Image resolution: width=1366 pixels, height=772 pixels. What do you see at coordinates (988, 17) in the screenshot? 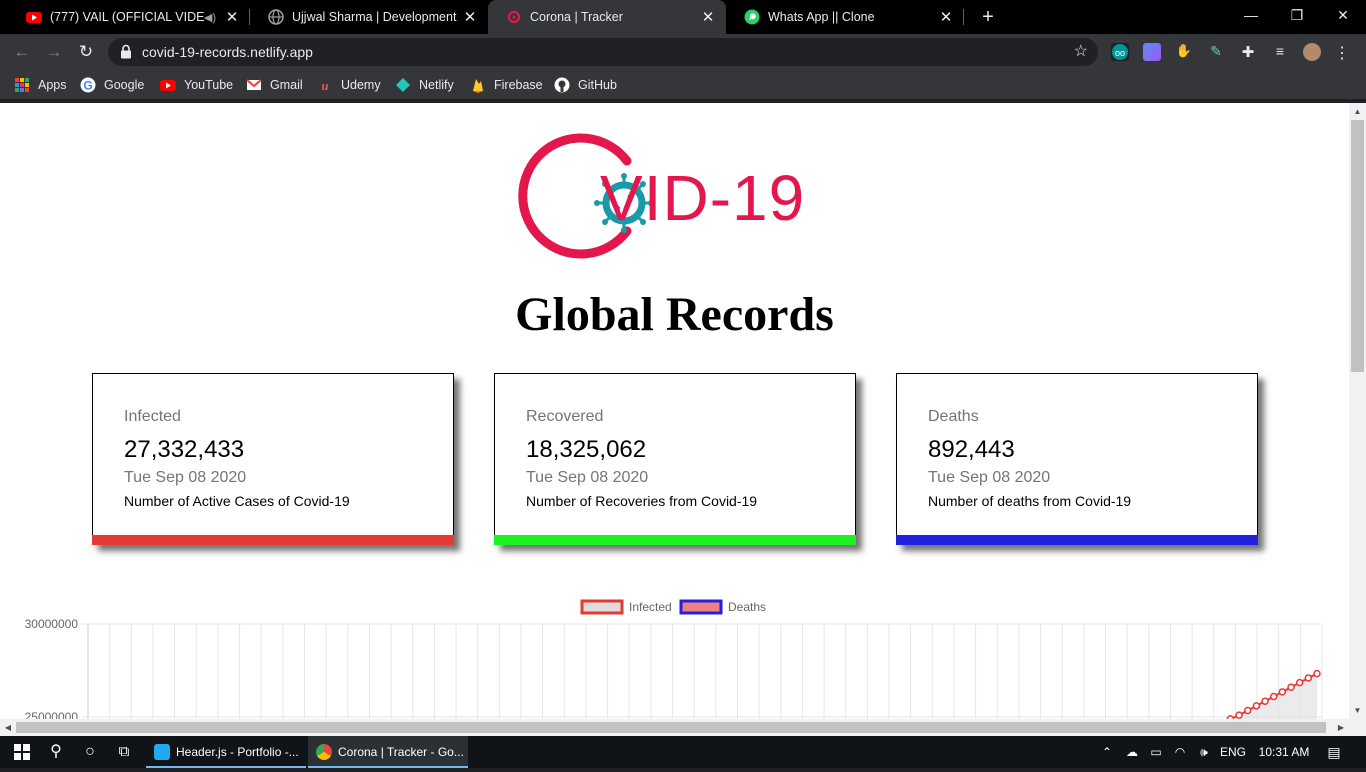
I see `new-tab-button: +` at bounding box center [988, 17].